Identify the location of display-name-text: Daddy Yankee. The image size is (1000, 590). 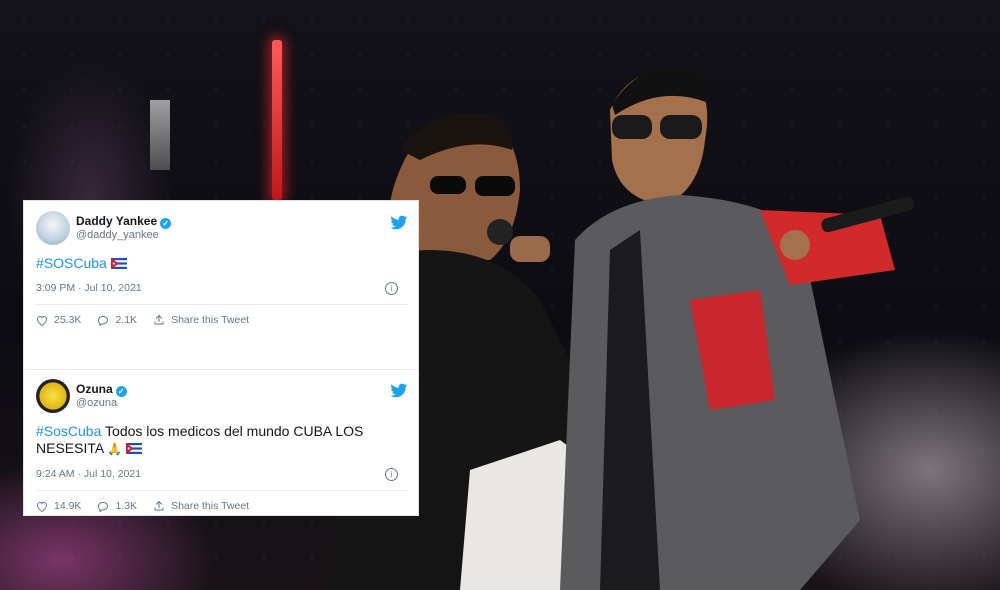
(117, 221).